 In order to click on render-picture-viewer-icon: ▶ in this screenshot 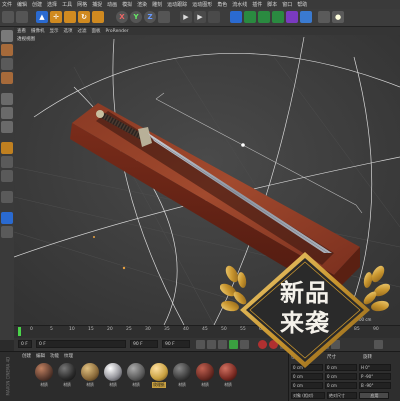, I will do `click(200, 17)`.